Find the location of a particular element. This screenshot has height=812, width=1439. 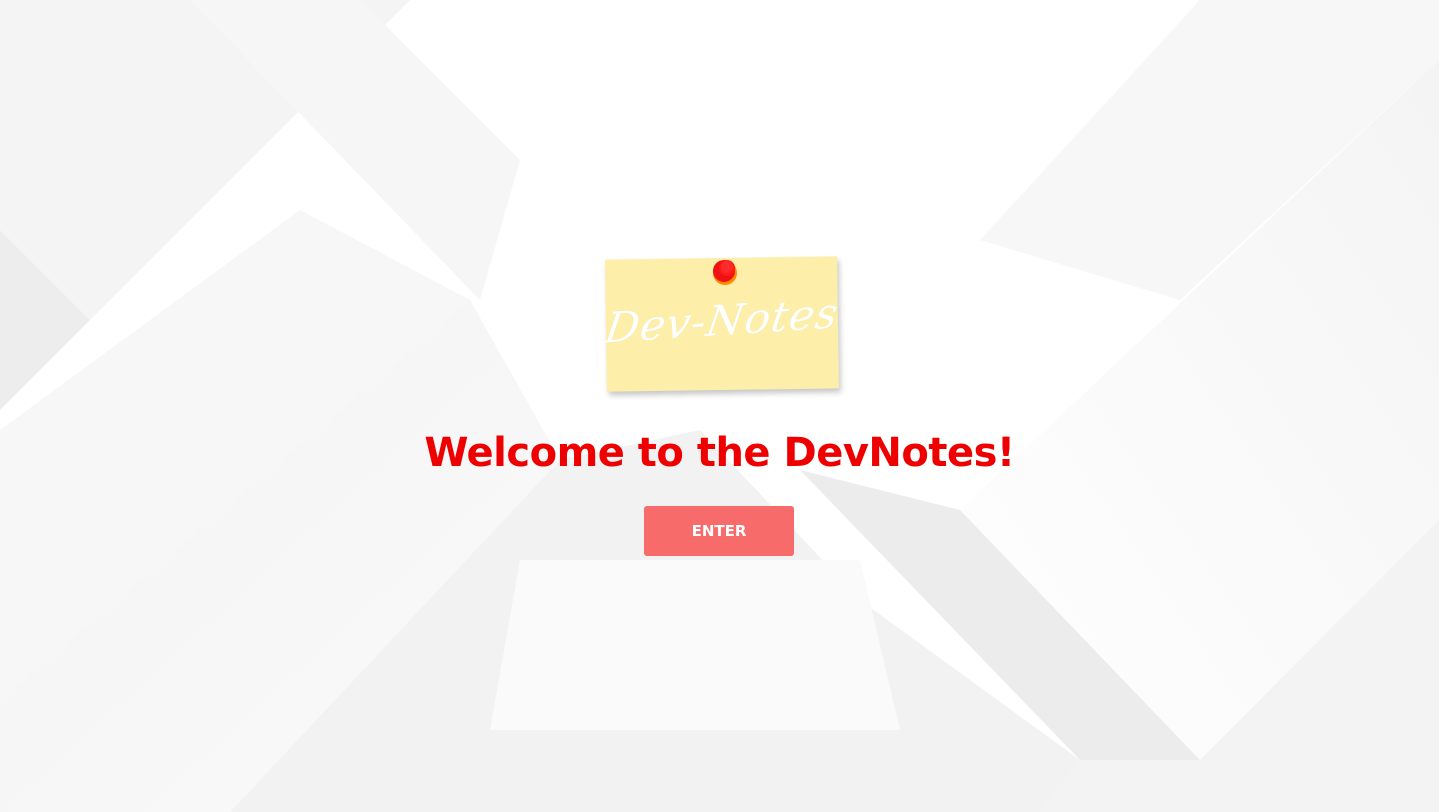

enter-button: ENTER is located at coordinates (719, 531).